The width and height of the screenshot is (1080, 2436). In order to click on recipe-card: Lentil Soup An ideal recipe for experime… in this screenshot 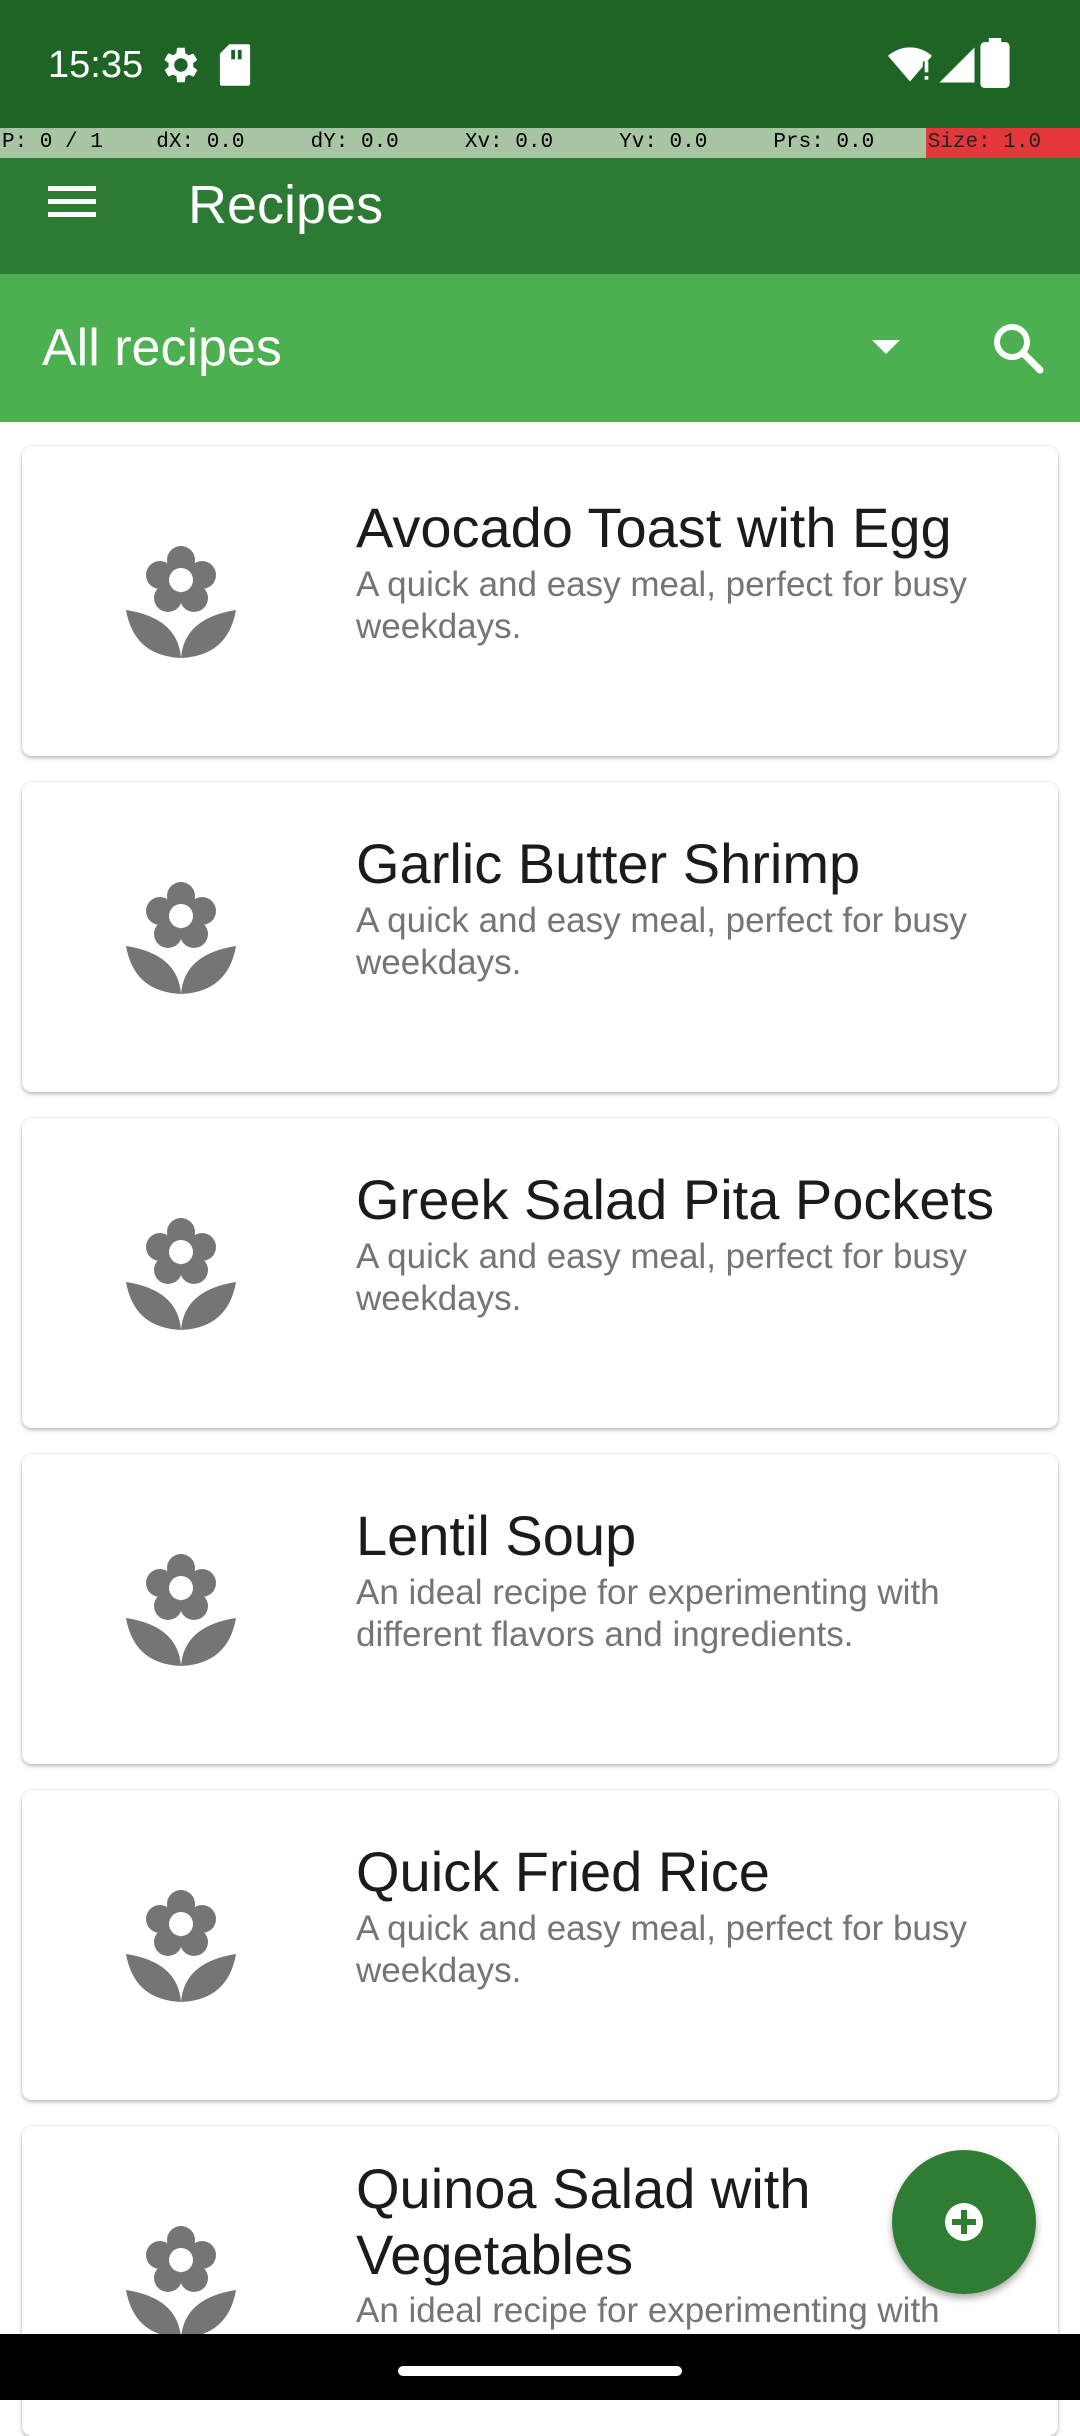, I will do `click(540, 1609)`.